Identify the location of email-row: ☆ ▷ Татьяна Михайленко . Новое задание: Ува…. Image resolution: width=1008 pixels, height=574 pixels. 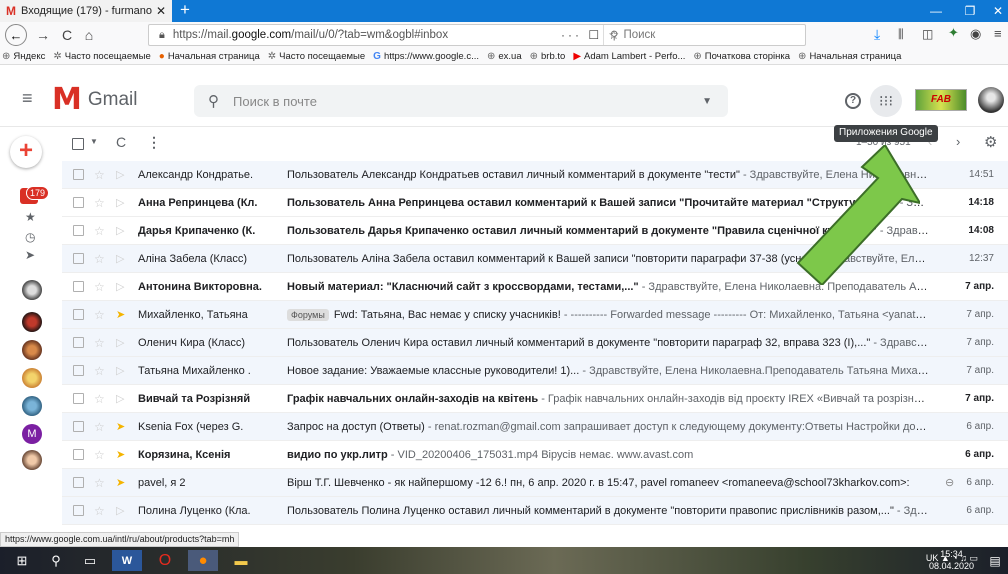
(535, 371).